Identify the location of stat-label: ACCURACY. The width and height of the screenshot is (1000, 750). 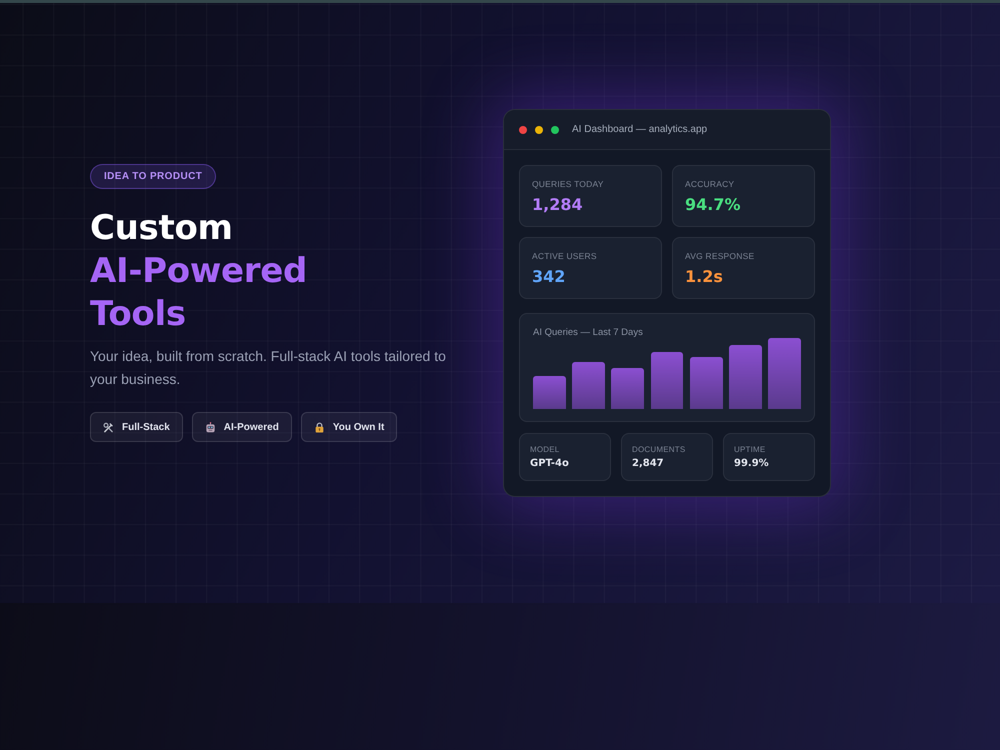
(709, 184).